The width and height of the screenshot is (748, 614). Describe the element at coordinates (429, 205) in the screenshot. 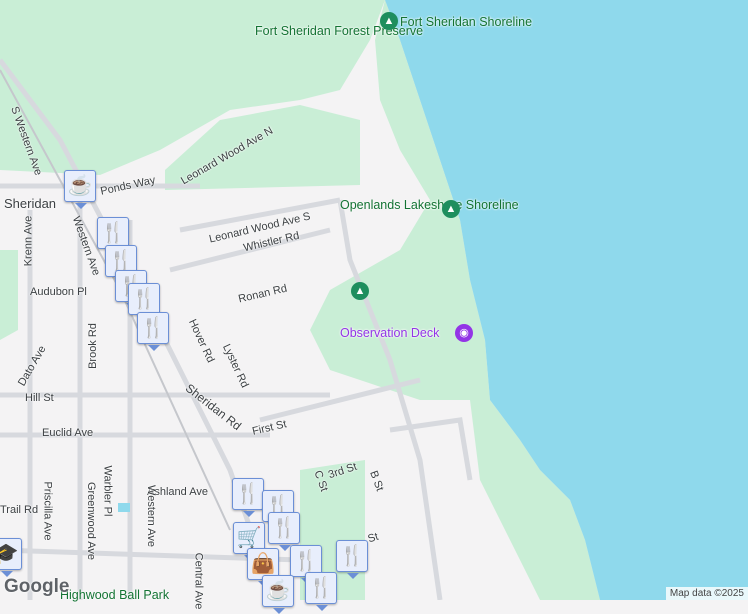

I see `park-label: Openlands Lakeshore Shoreline` at that location.